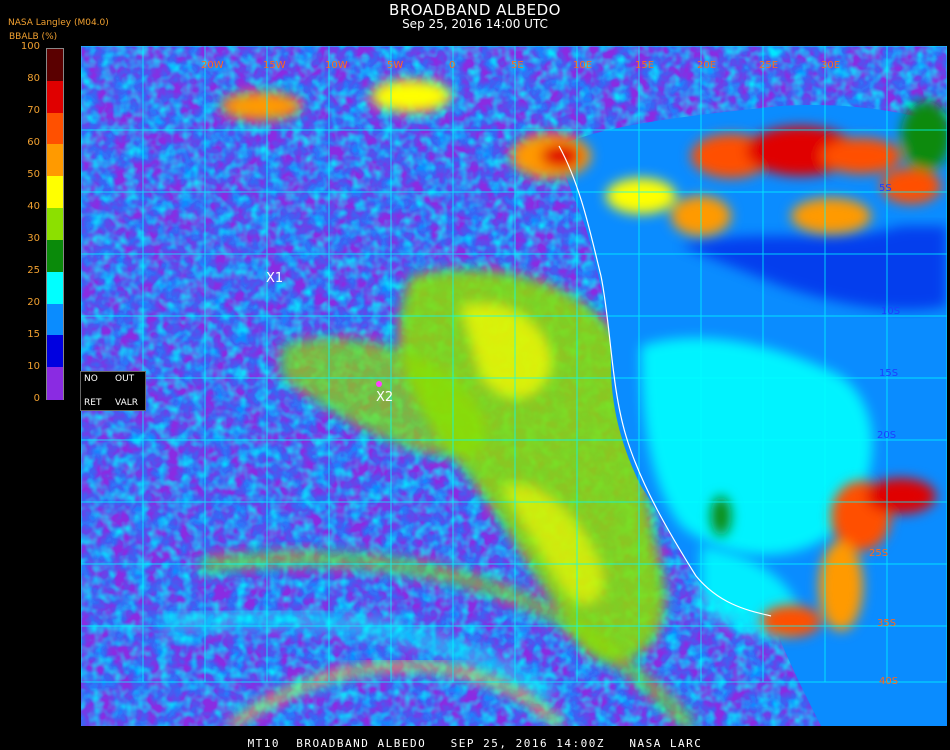  What do you see at coordinates (395, 65) in the screenshot?
I see `longitude-label: 5W` at bounding box center [395, 65].